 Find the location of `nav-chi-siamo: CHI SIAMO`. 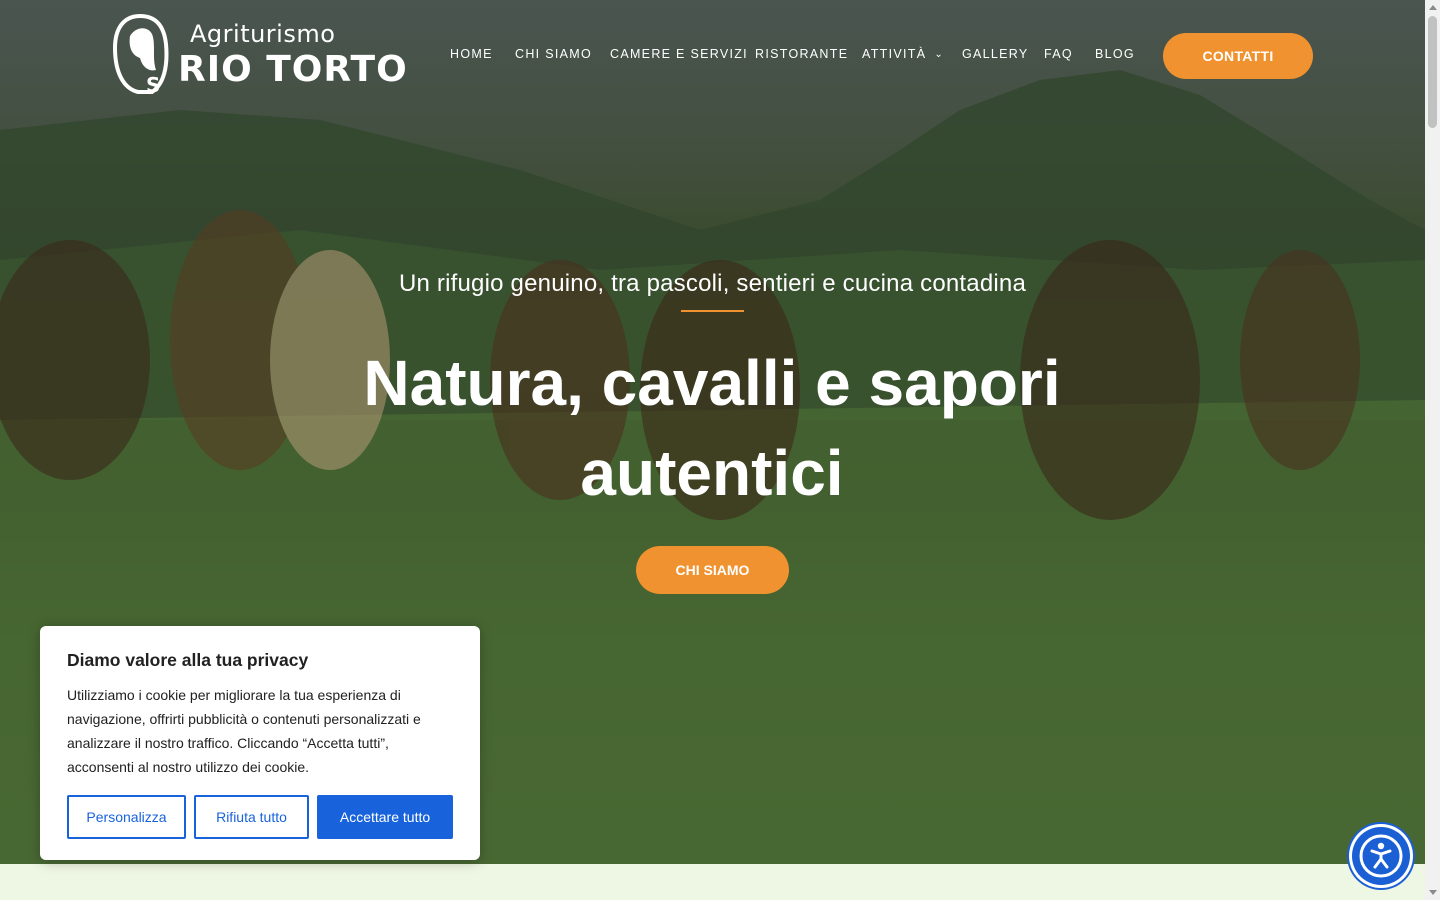

nav-chi-siamo: CHI SIAMO is located at coordinates (553, 54).